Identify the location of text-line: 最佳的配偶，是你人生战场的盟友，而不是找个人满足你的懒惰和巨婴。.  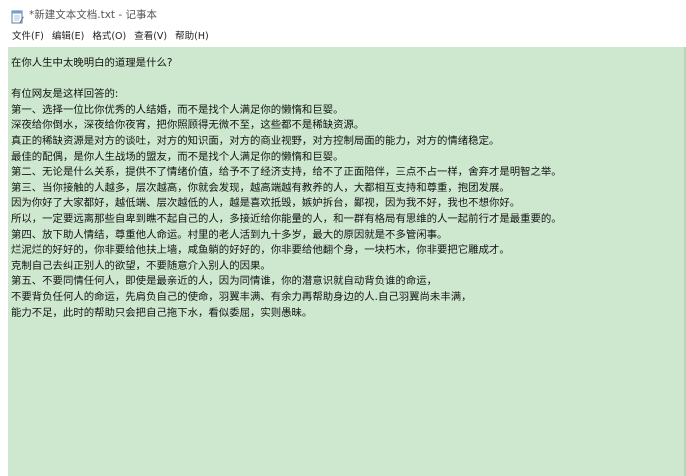
(177, 156).